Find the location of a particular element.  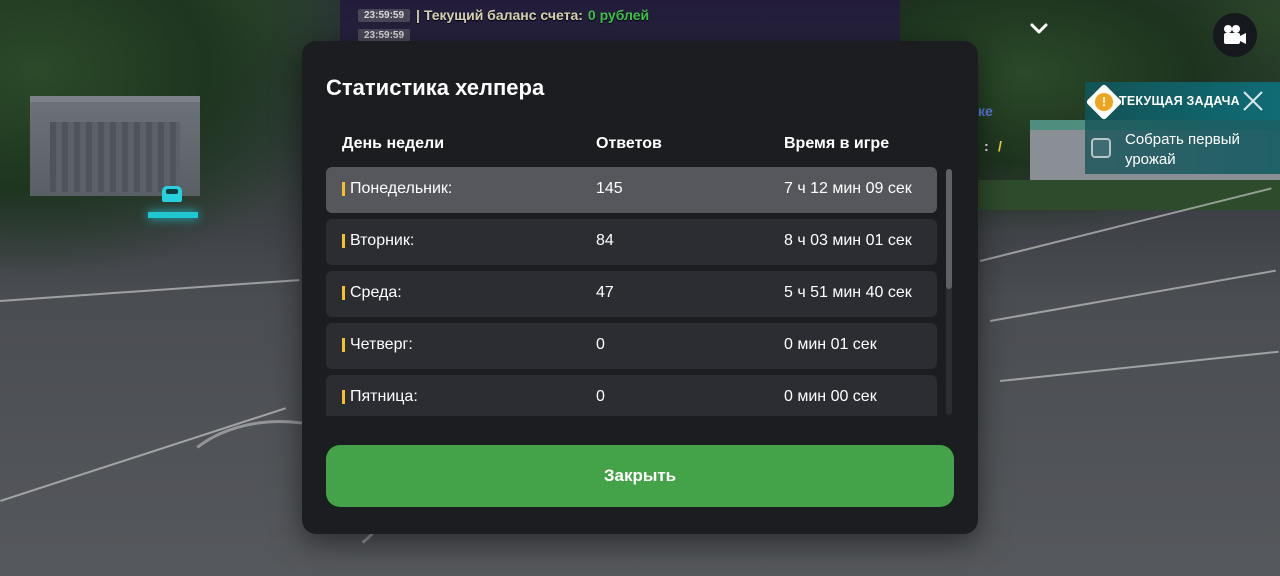

column-answers: Ответов is located at coordinates (629, 143).